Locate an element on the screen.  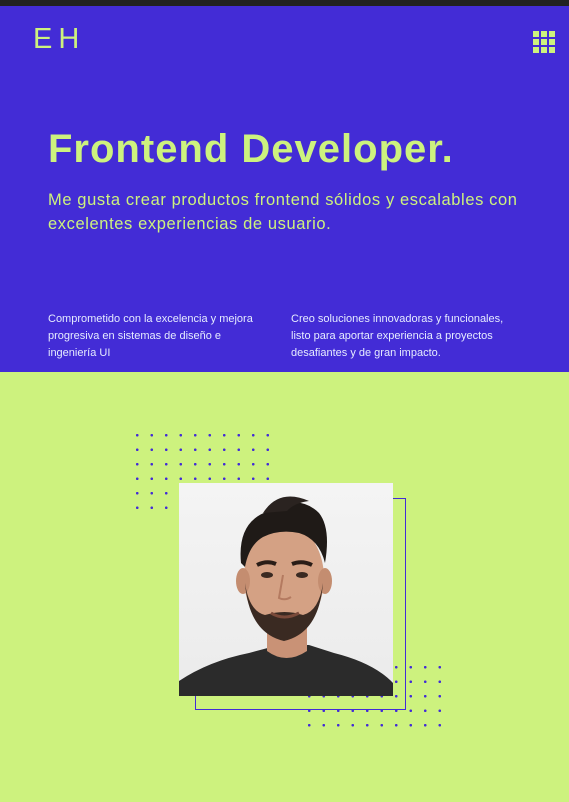
grid-menu-icon is located at coordinates (544, 42).